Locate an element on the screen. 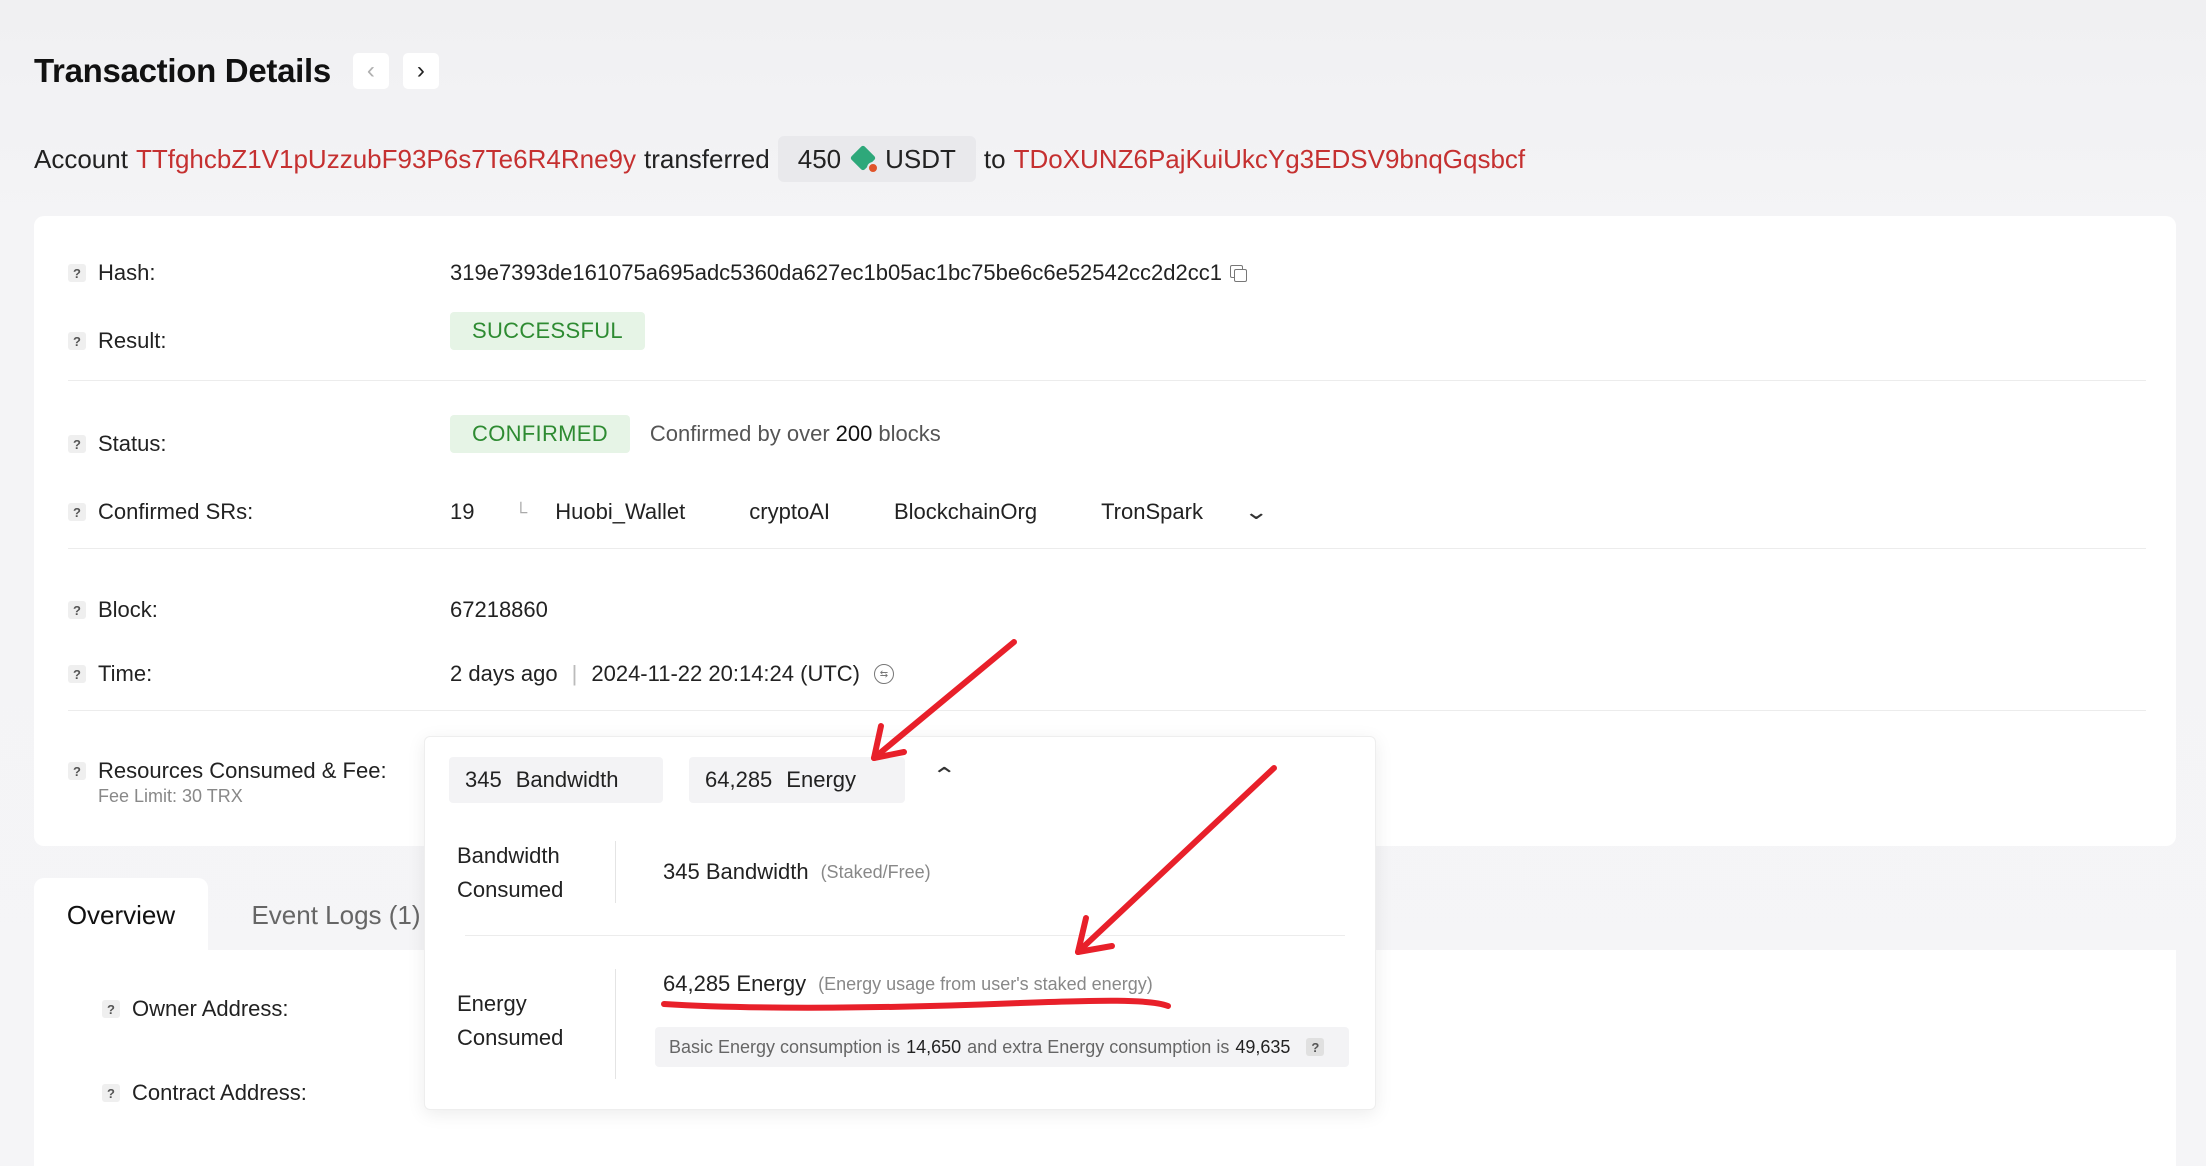 Image resolution: width=2206 pixels, height=1166 pixels. time-ago: 2 days ago is located at coordinates (504, 673).